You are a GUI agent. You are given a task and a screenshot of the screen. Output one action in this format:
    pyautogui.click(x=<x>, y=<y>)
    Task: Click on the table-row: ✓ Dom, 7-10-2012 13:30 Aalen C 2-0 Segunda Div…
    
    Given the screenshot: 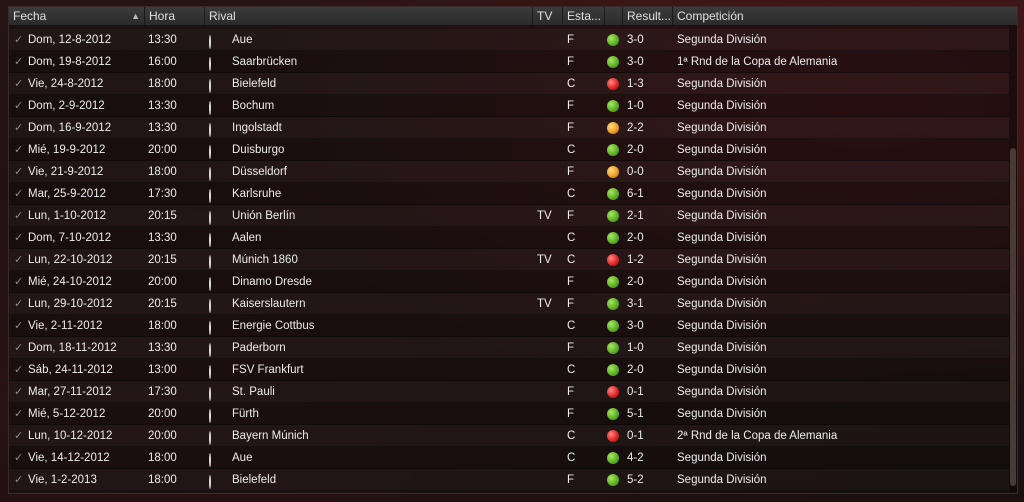 What is the action you would take?
    pyautogui.click(x=509, y=238)
    